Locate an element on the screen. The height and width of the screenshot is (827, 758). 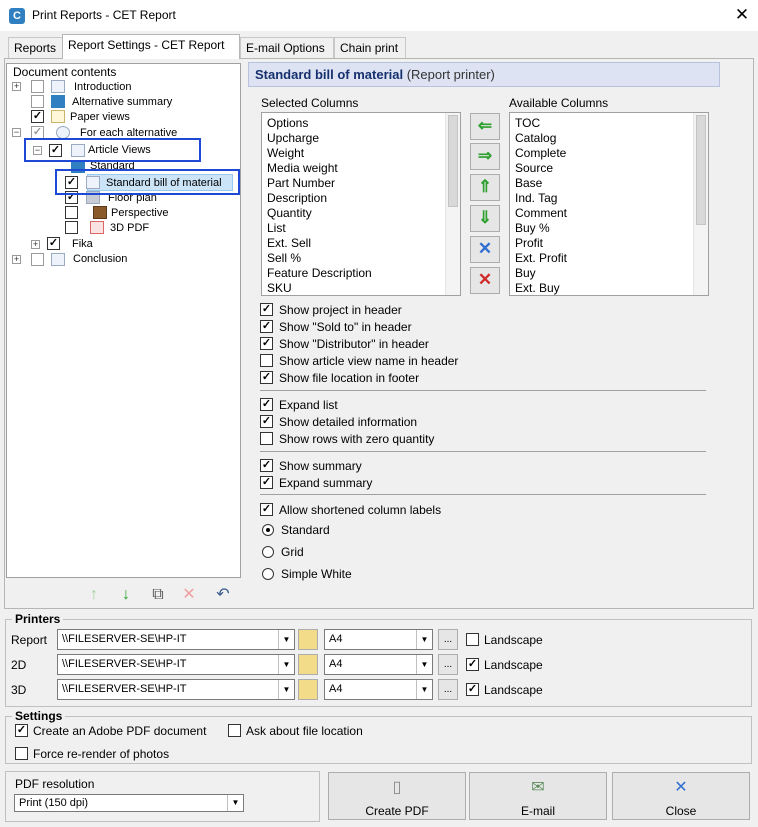
list-item: Upcharge is located at coordinates (361, 138).